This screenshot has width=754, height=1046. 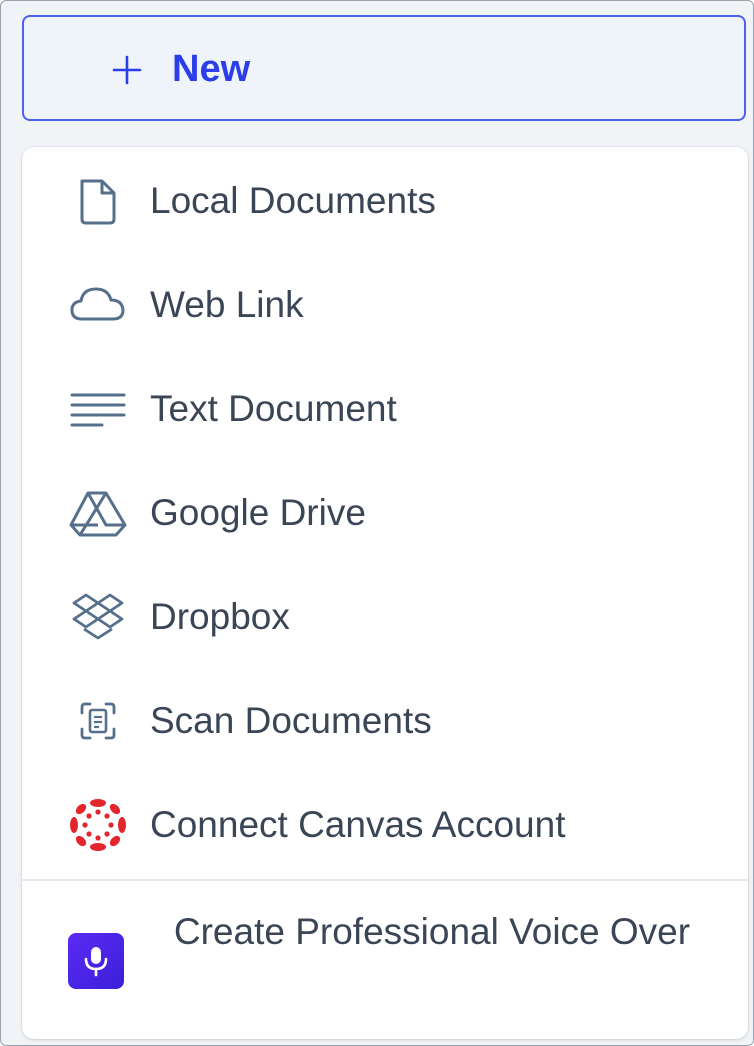 I want to click on menu-item-dropbox: Dropbox, so click(x=385, y=617).